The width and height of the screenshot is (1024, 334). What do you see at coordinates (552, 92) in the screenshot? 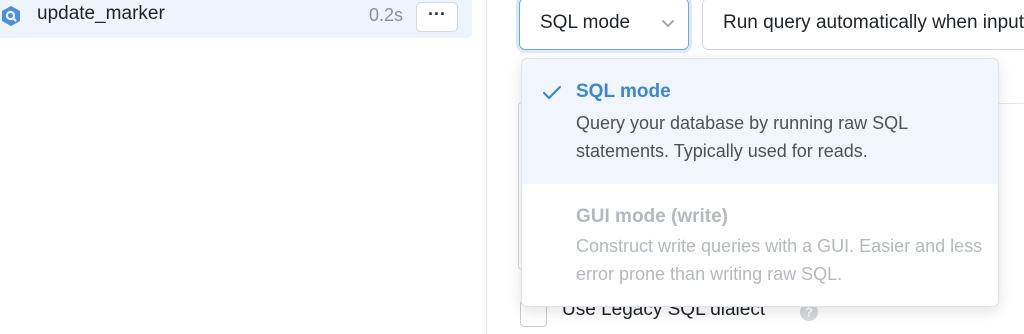
I see `checkmark-icon` at bounding box center [552, 92].